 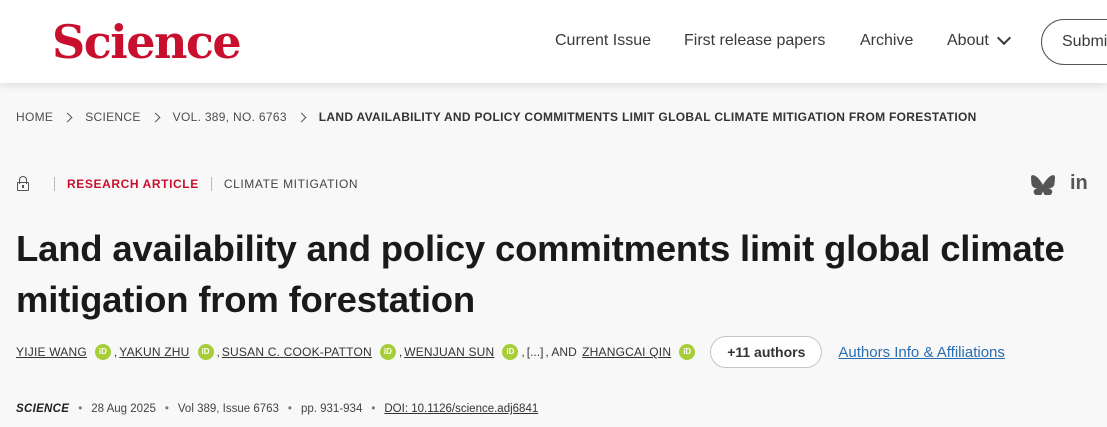 What do you see at coordinates (112, 117) in the screenshot?
I see `breadcrumb-science: SCIENCE` at bounding box center [112, 117].